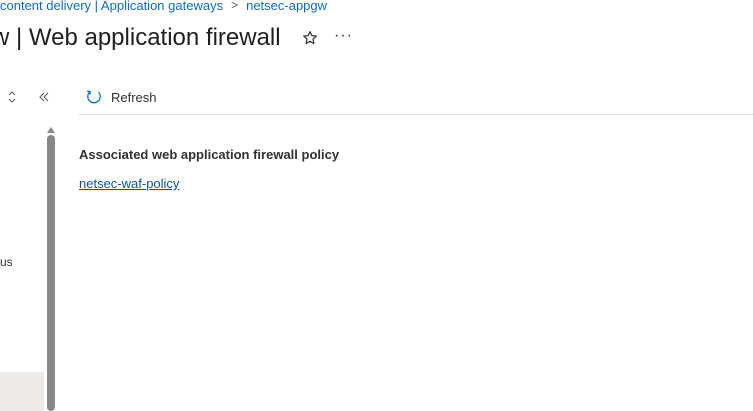 The width and height of the screenshot is (753, 411). Describe the element at coordinates (6, 262) in the screenshot. I see `menu-item-partial-label: us` at that location.